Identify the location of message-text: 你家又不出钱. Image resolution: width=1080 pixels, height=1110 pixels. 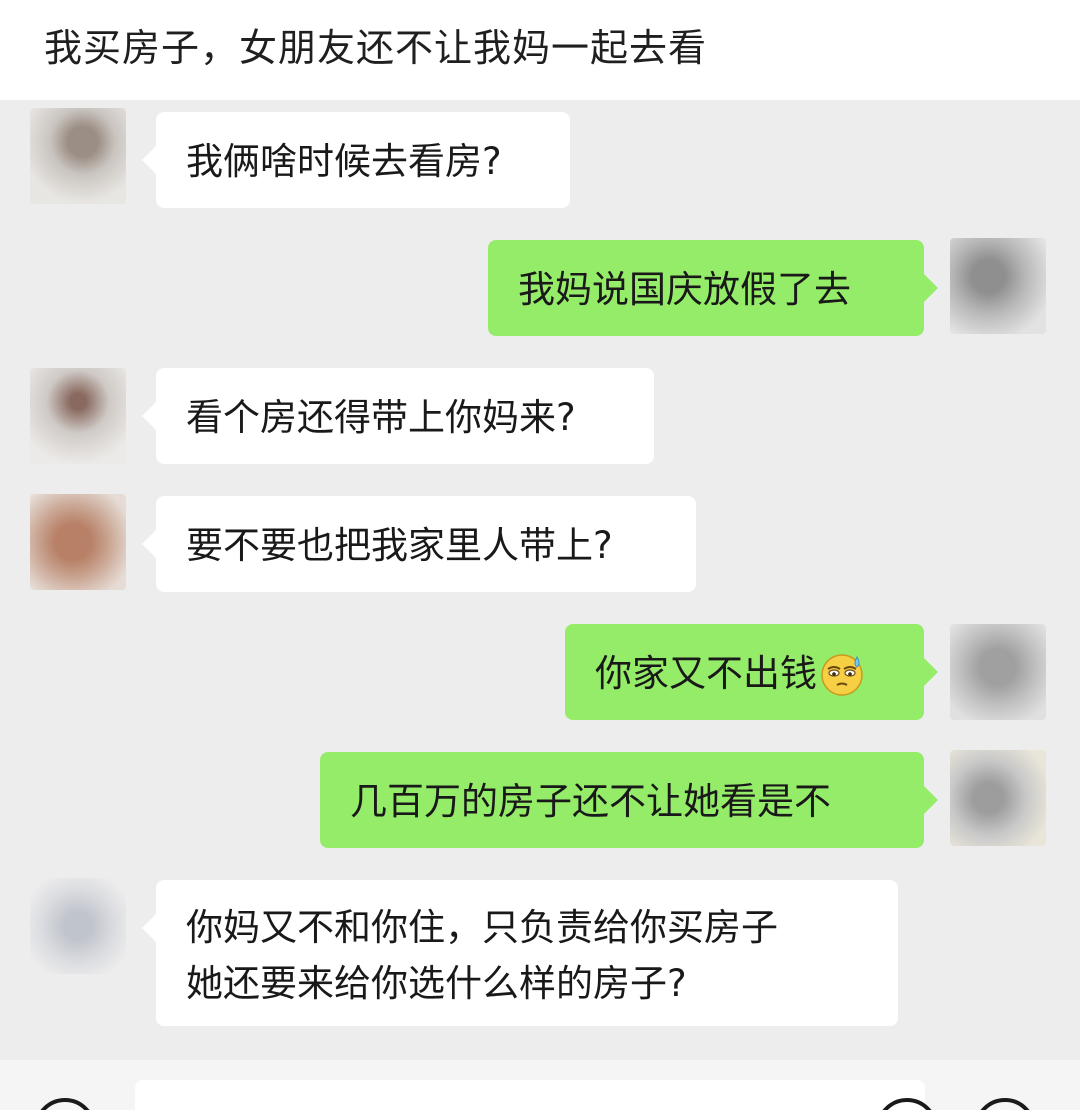
(706, 673).